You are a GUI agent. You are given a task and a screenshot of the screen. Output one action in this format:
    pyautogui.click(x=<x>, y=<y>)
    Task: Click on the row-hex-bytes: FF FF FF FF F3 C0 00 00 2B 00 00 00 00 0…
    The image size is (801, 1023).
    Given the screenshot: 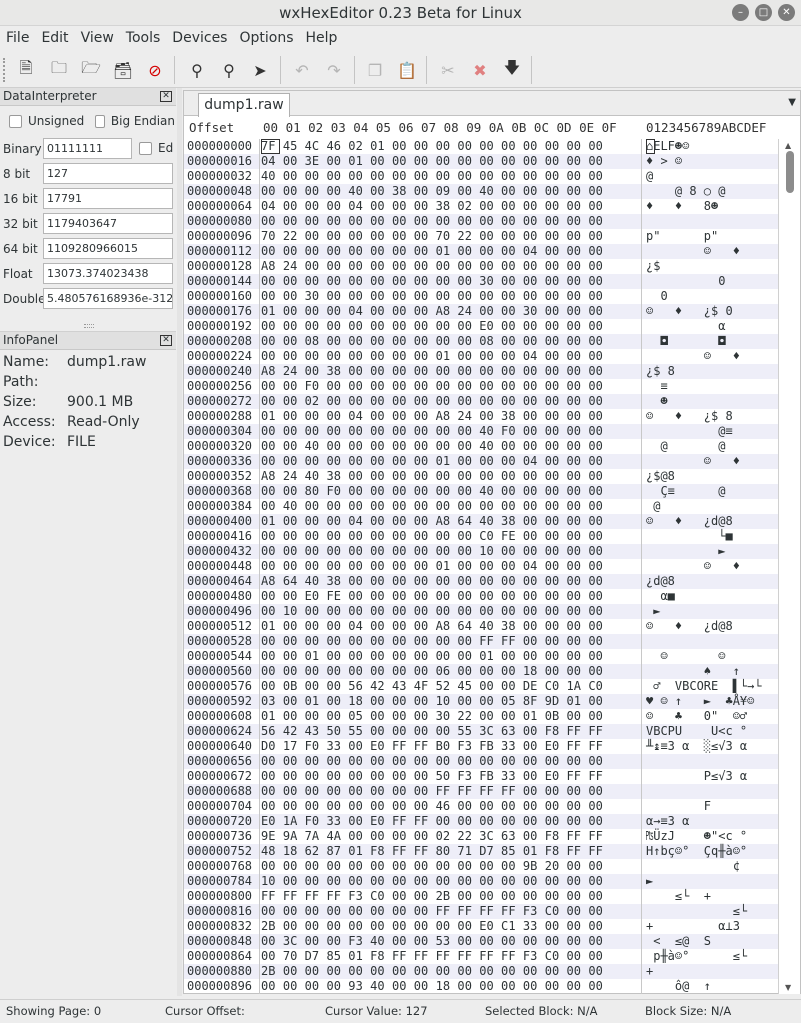 What is the action you would take?
    pyautogui.click(x=432, y=896)
    